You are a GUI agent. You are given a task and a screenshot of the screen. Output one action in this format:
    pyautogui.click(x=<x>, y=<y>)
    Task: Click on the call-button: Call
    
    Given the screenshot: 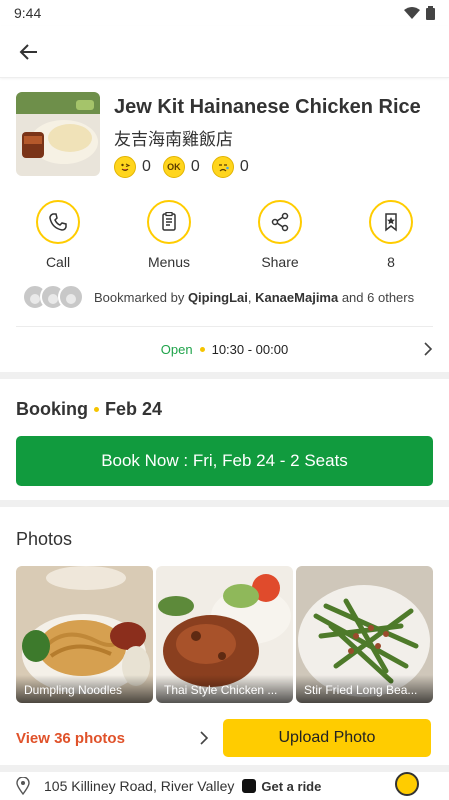 What is the action you would take?
    pyautogui.click(x=58, y=235)
    